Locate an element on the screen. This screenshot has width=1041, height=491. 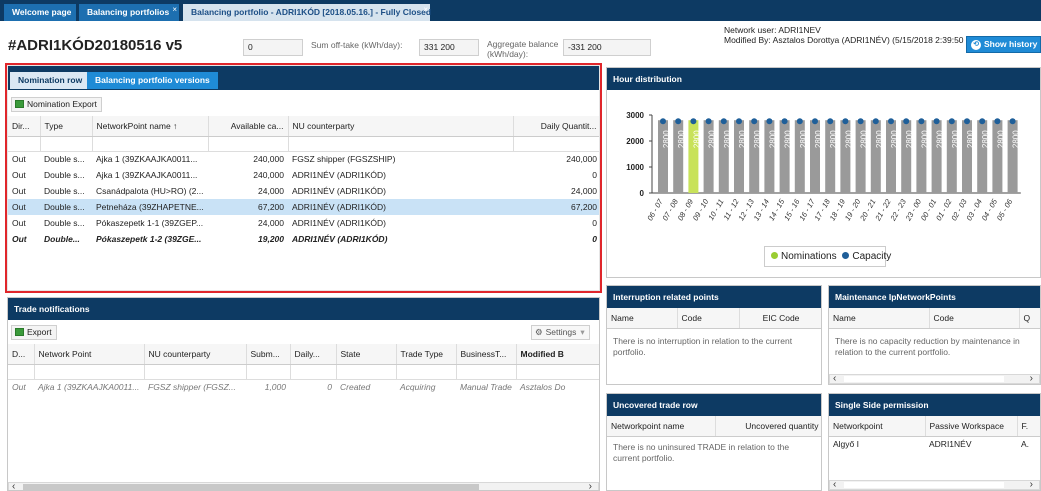
legend-nominations: Nominations is located at coordinates (809, 256).